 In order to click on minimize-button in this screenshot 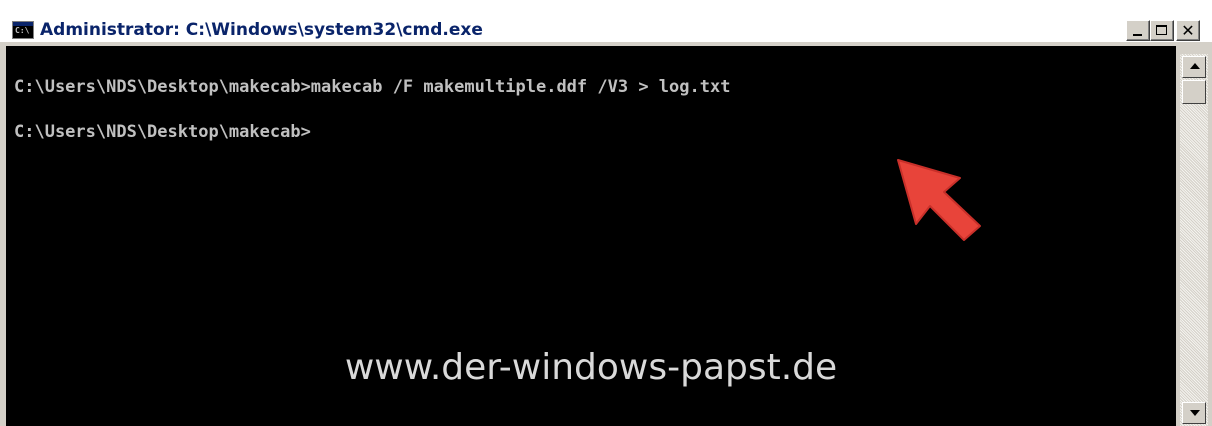, I will do `click(1138, 30)`.